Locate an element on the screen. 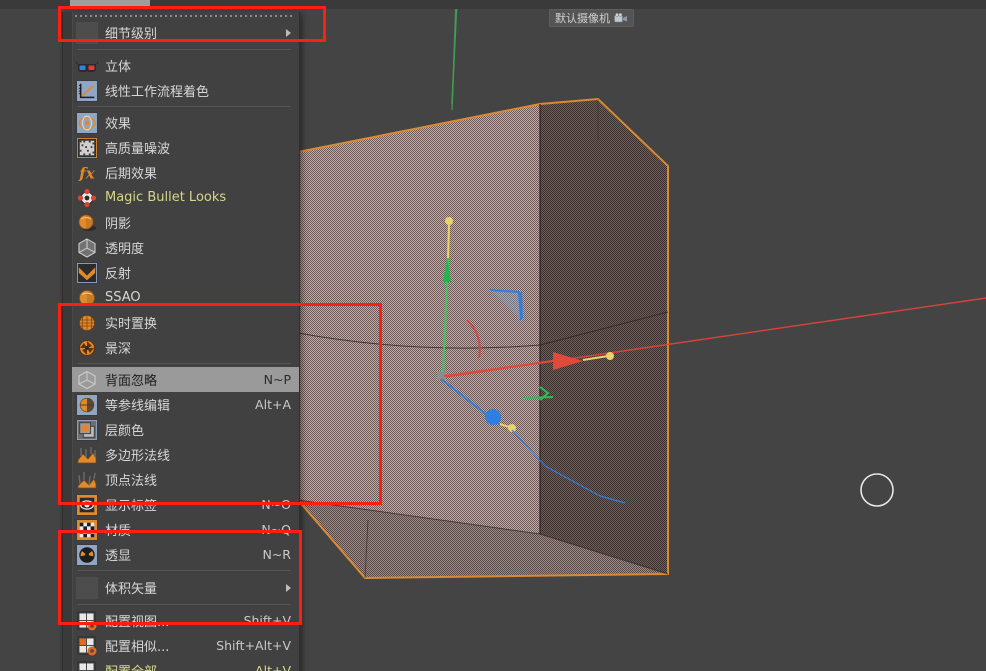 Image resolution: width=986 pixels, height=671 pixels. menu-item-label: 多边形法线 is located at coordinates (138, 456).